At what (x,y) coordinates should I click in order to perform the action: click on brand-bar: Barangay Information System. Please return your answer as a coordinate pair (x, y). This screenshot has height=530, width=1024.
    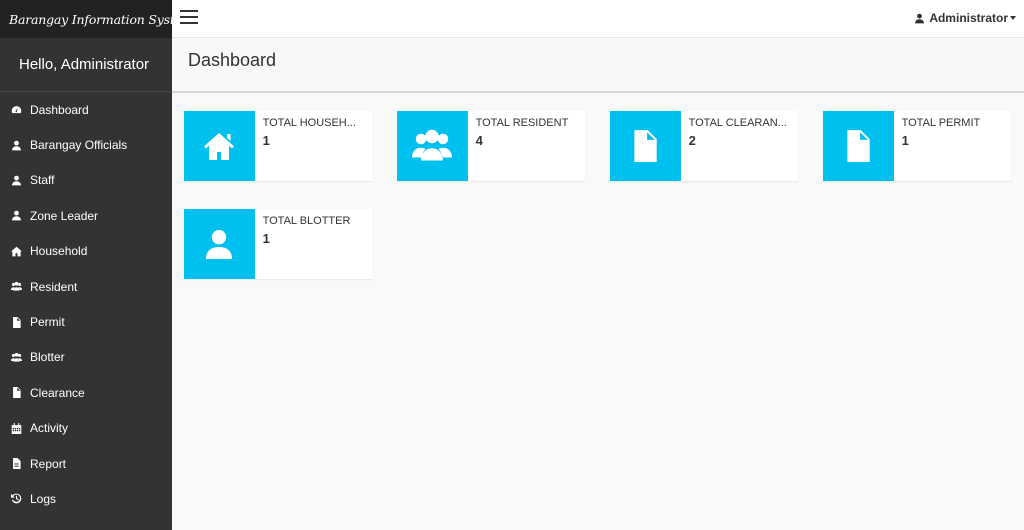
    Looking at the image, I should click on (97, 19).